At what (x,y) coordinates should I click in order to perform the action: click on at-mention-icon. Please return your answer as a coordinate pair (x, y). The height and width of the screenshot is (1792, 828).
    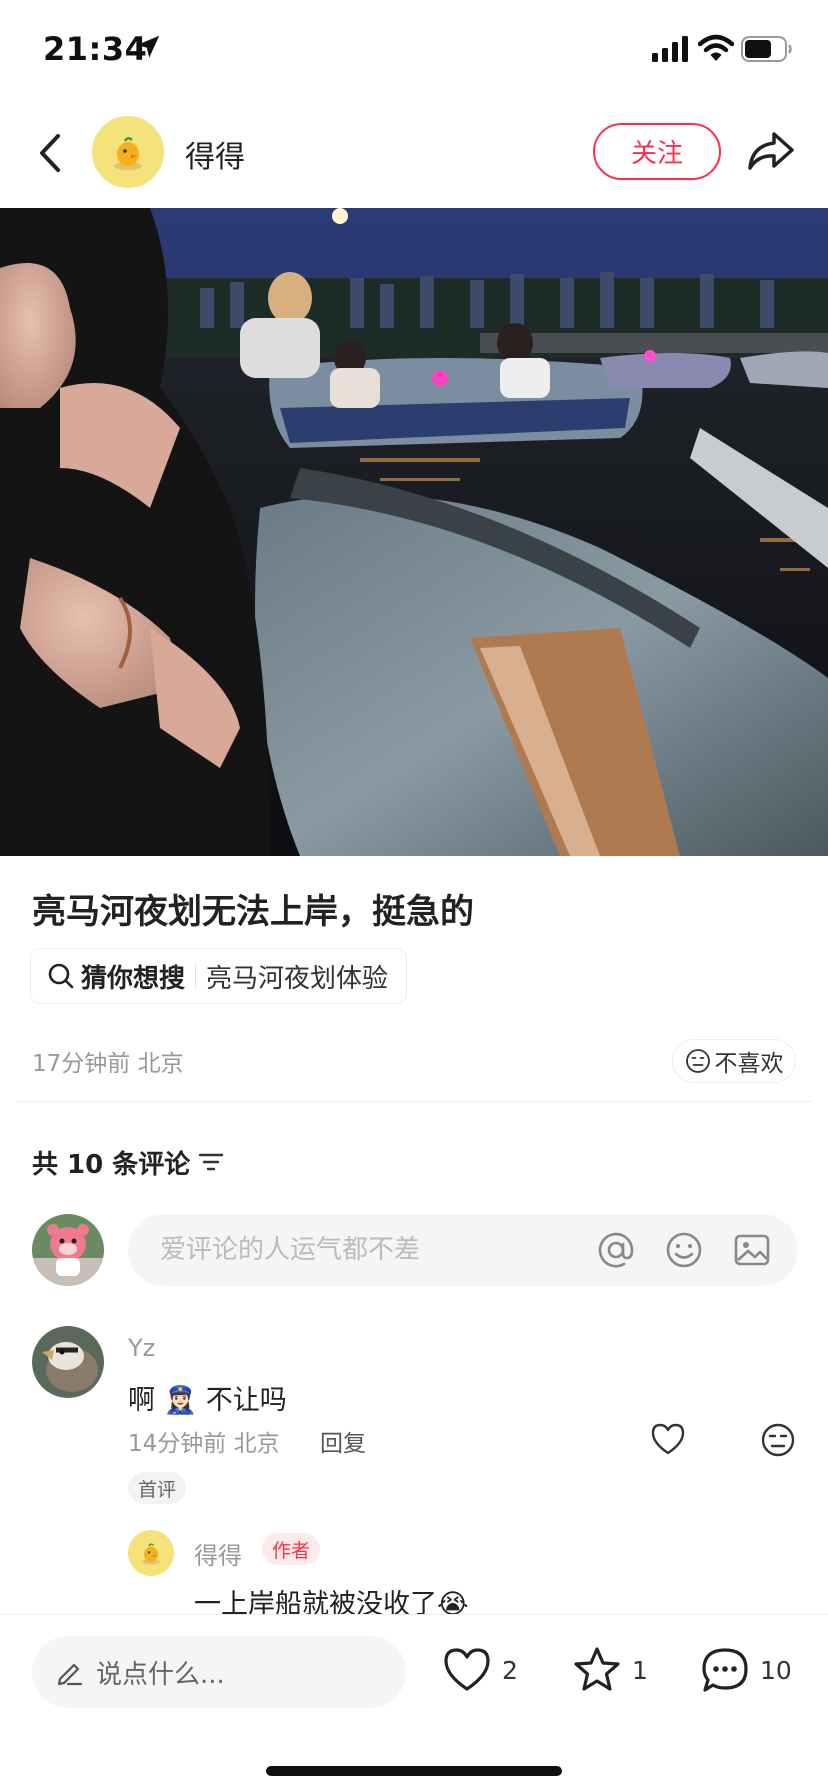
    Looking at the image, I should click on (616, 1250).